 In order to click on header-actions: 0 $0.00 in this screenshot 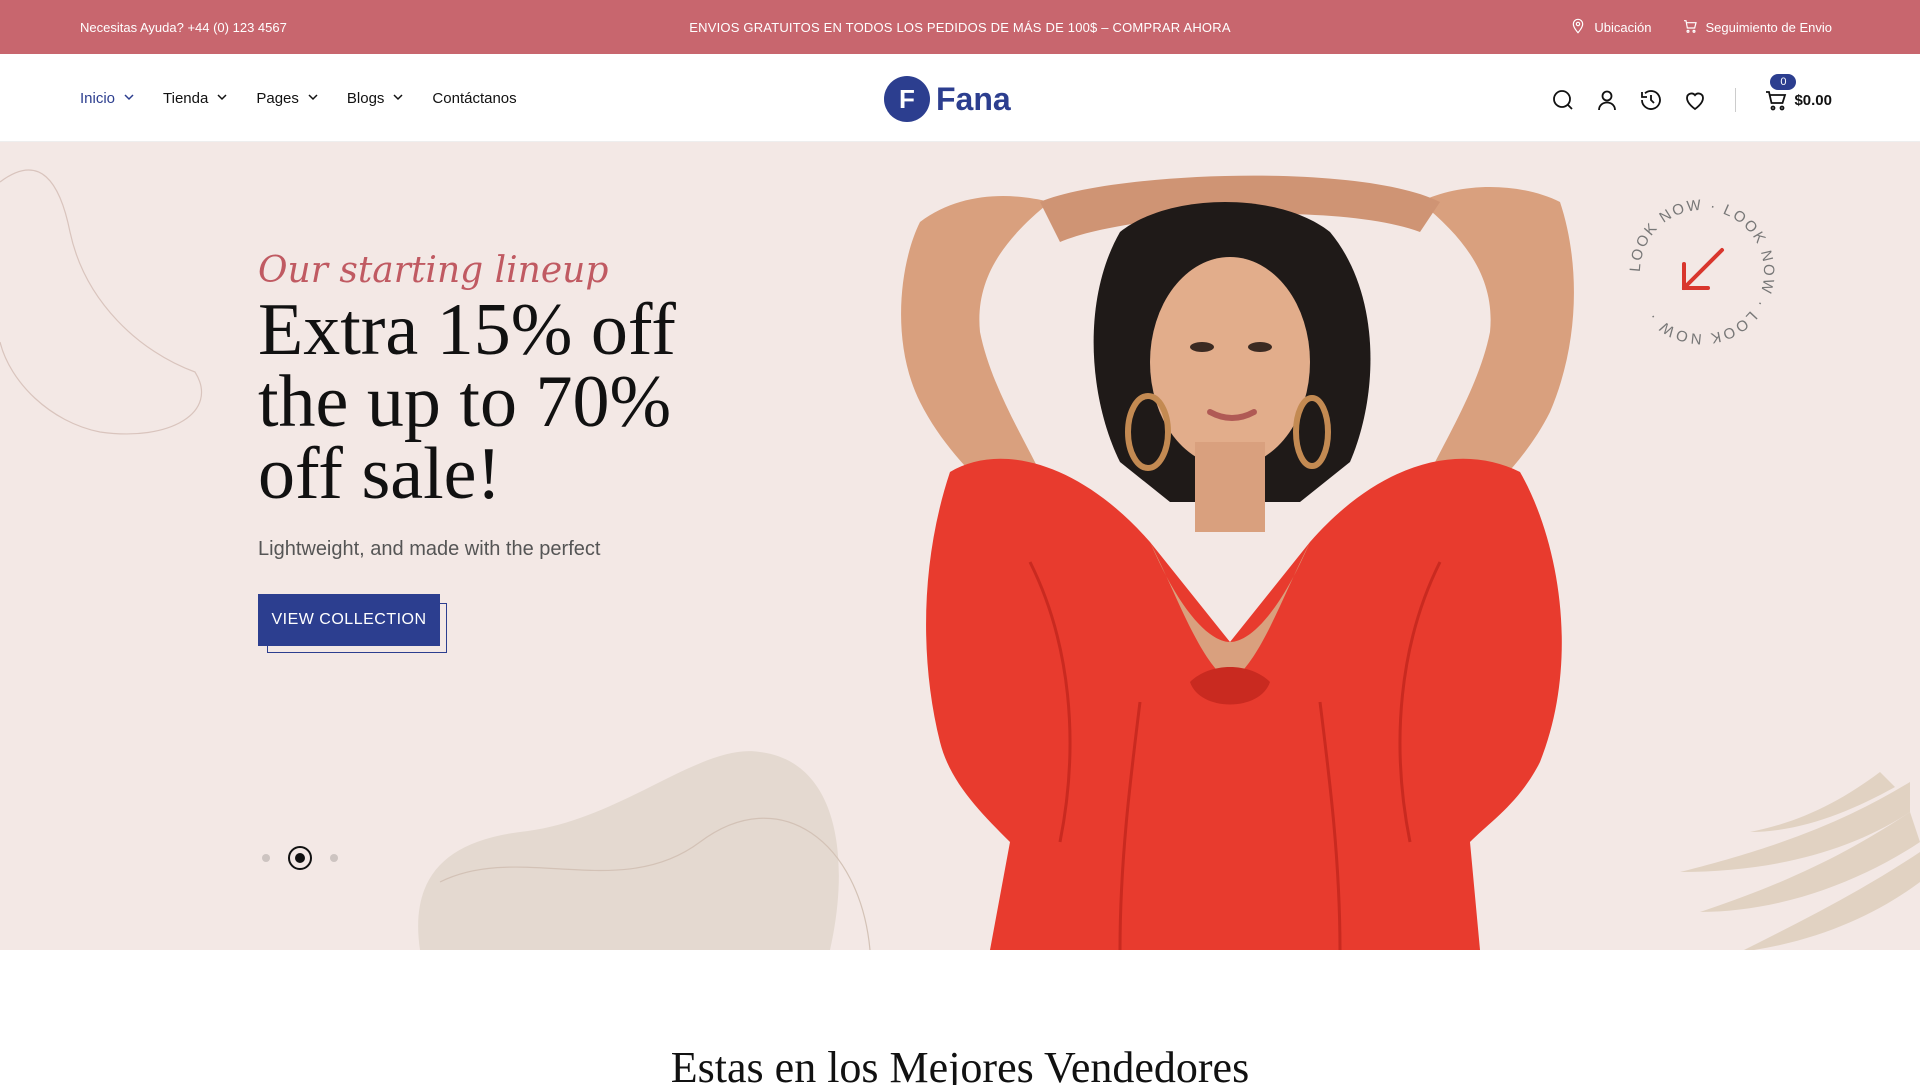, I will do `click(1691, 93)`.